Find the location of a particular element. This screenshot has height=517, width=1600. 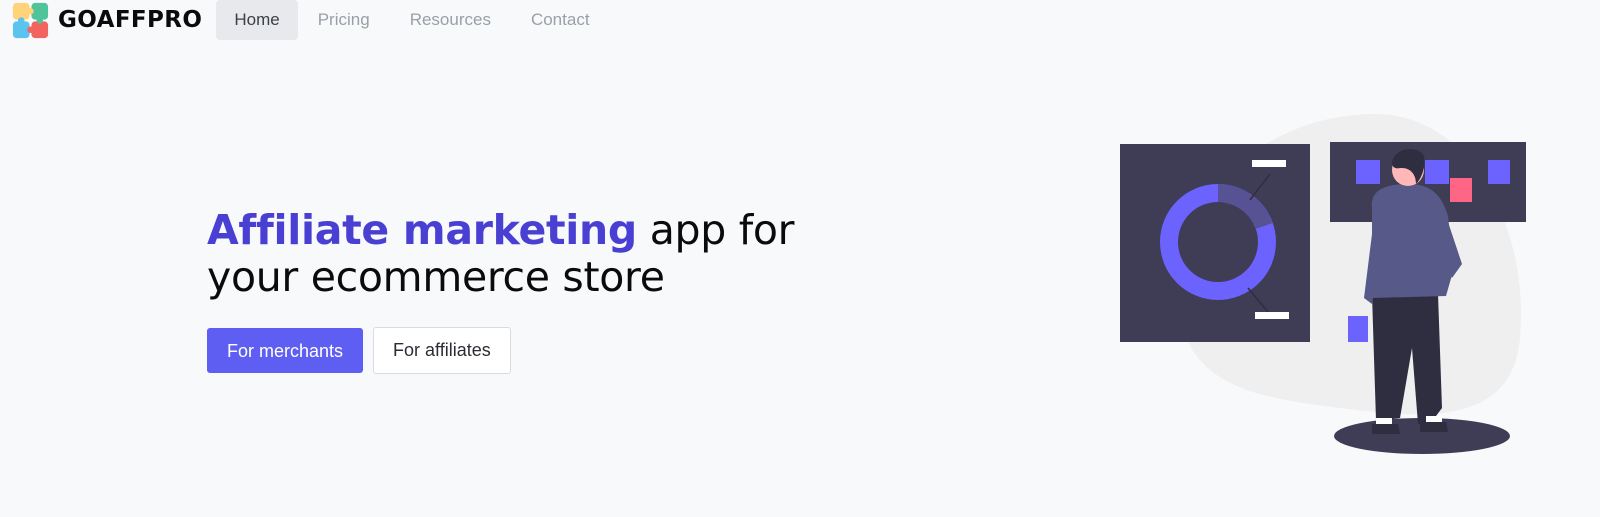

brand-name: GOAFFPRO is located at coordinates (130, 20).